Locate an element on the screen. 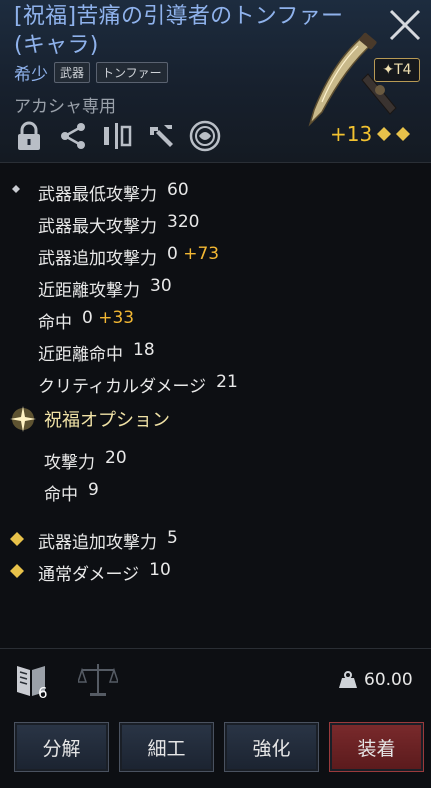  blessing-star-icon is located at coordinates (23, 419).